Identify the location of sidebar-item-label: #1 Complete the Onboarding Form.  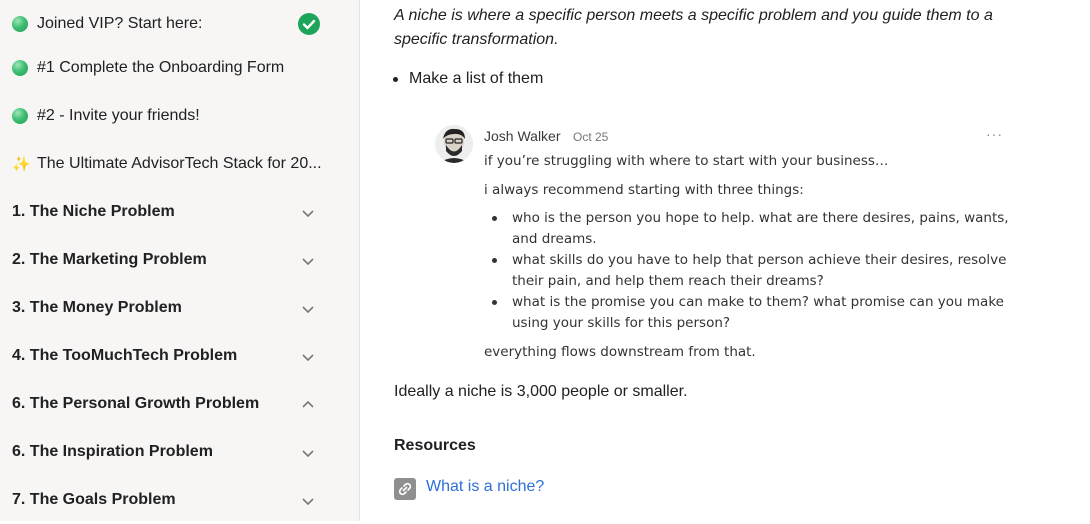
(161, 67).